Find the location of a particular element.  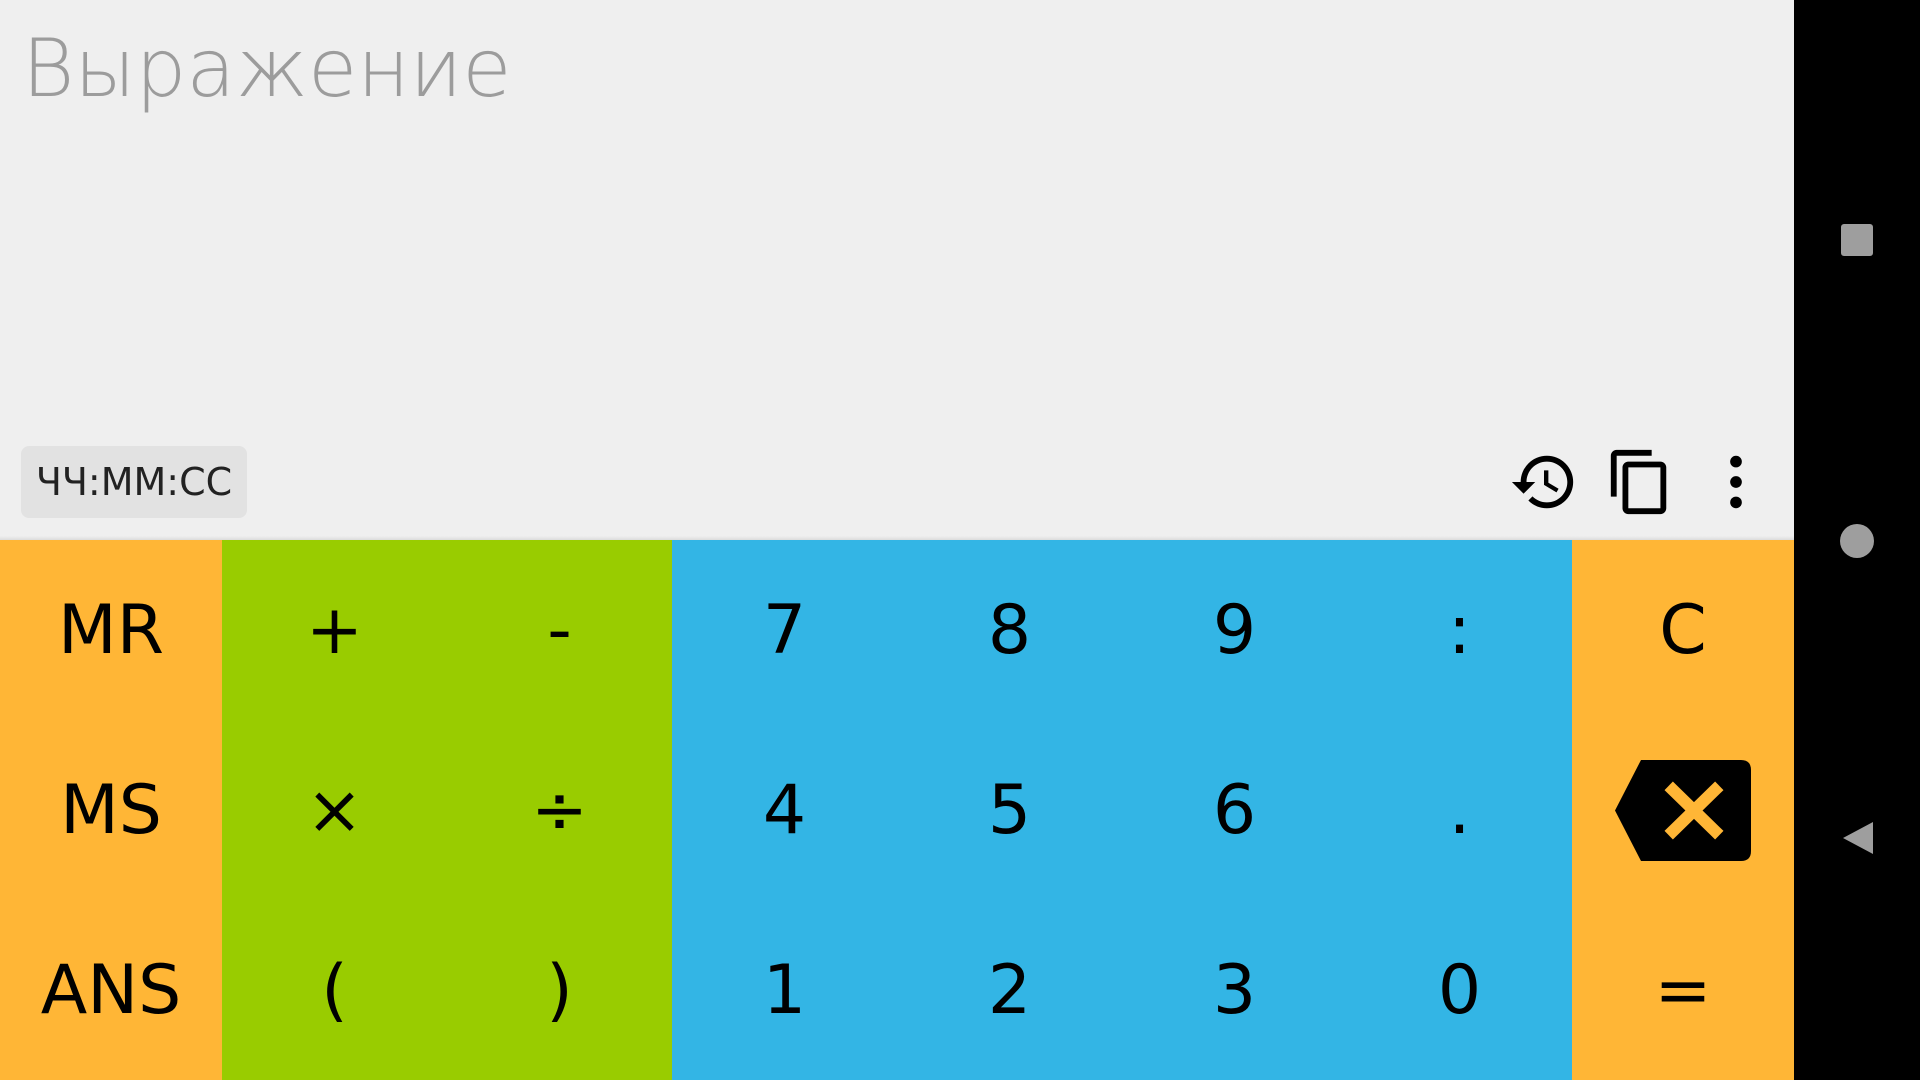

digit-4-button: 4 is located at coordinates (784, 810).